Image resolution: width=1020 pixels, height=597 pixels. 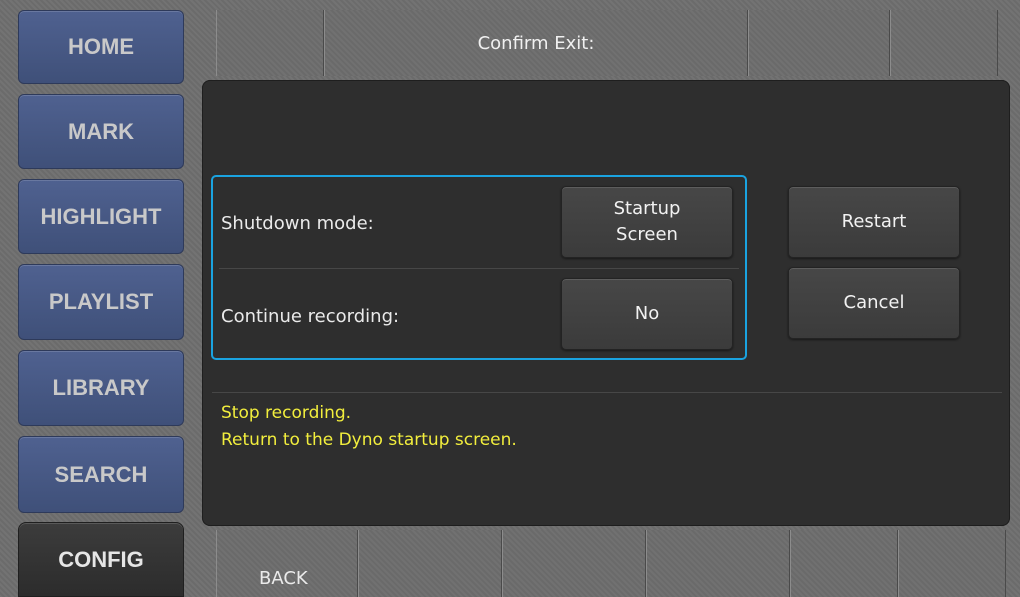 I want to click on nav-highlight-button: HIGHLIGHT, so click(x=101, y=216).